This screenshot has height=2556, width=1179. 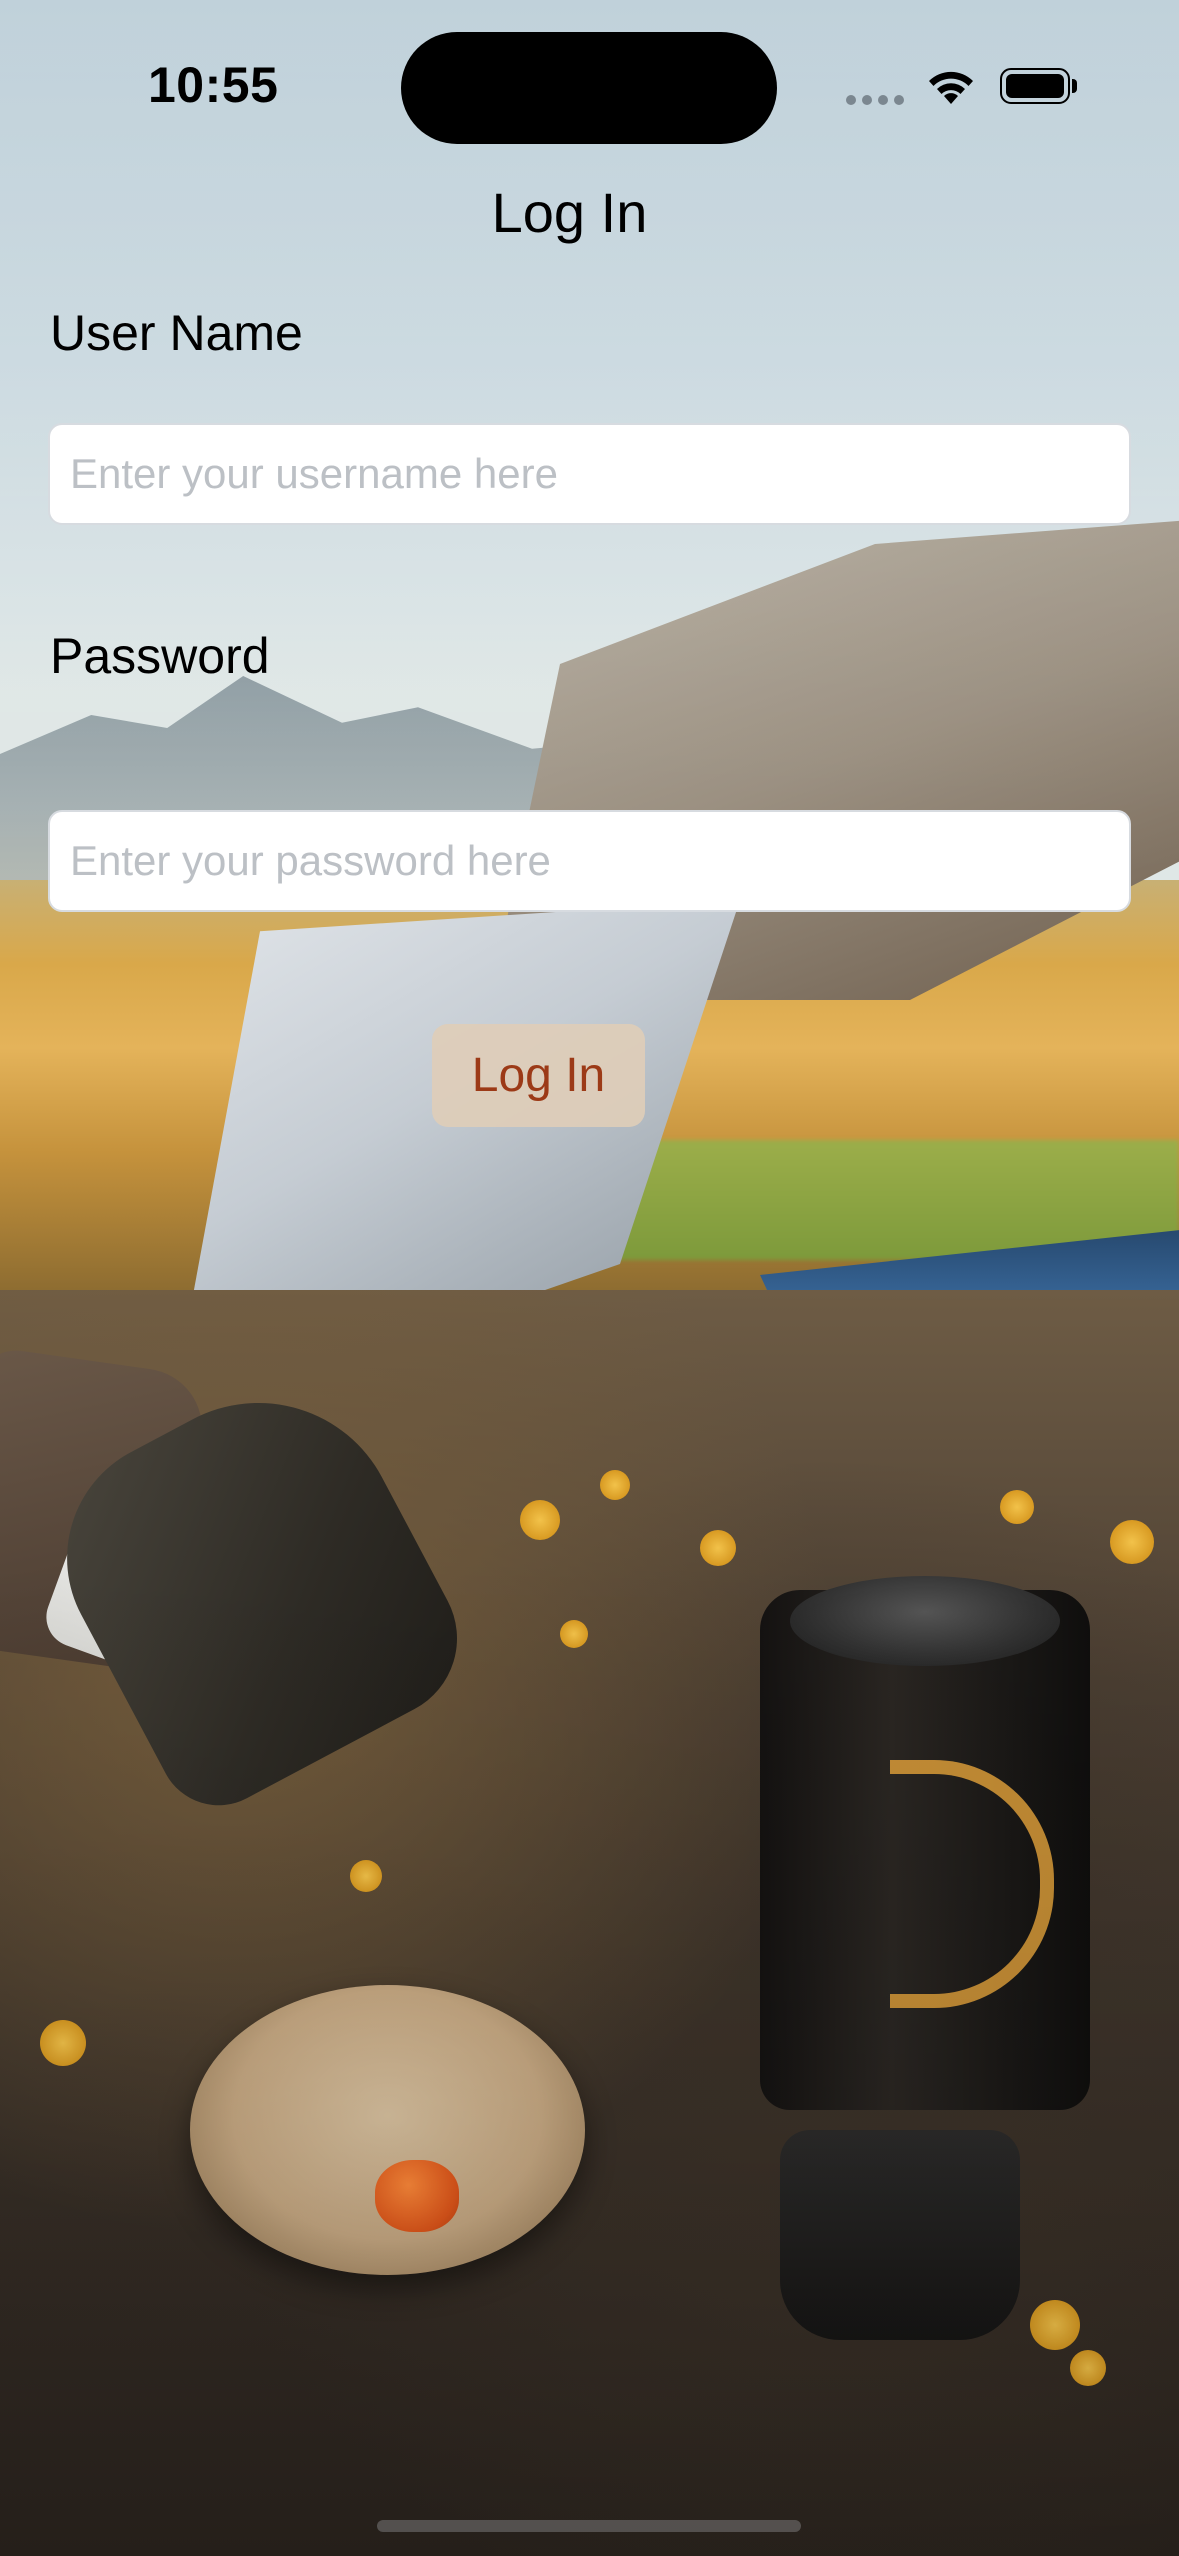 What do you see at coordinates (538, 1075) in the screenshot?
I see `login-button: Log In` at bounding box center [538, 1075].